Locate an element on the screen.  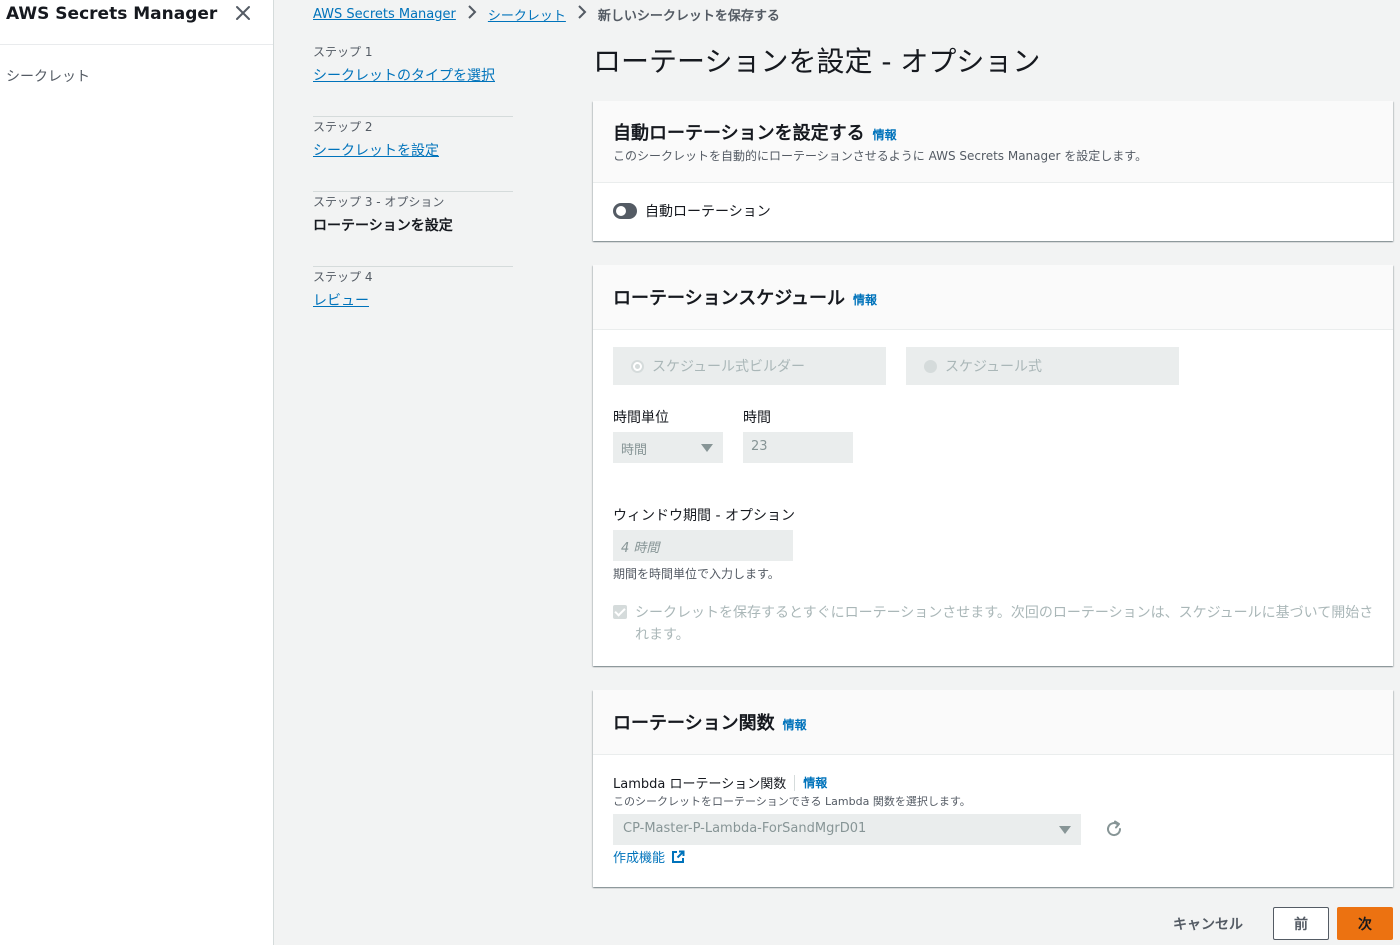
step-label: ステップ 2 is located at coordinates (343, 127).